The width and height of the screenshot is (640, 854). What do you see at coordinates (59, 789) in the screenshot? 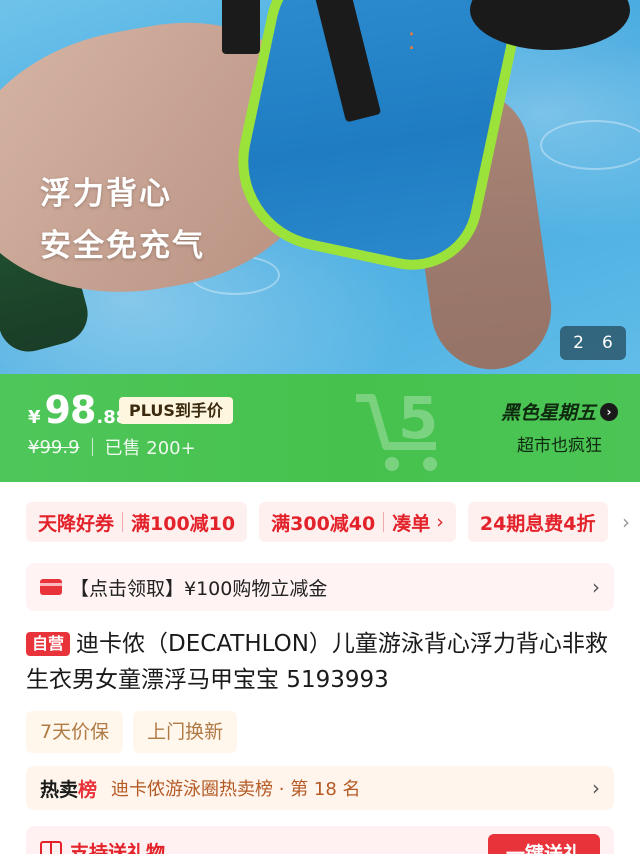
I see `ranking-label-hot: 热卖` at bounding box center [59, 789].